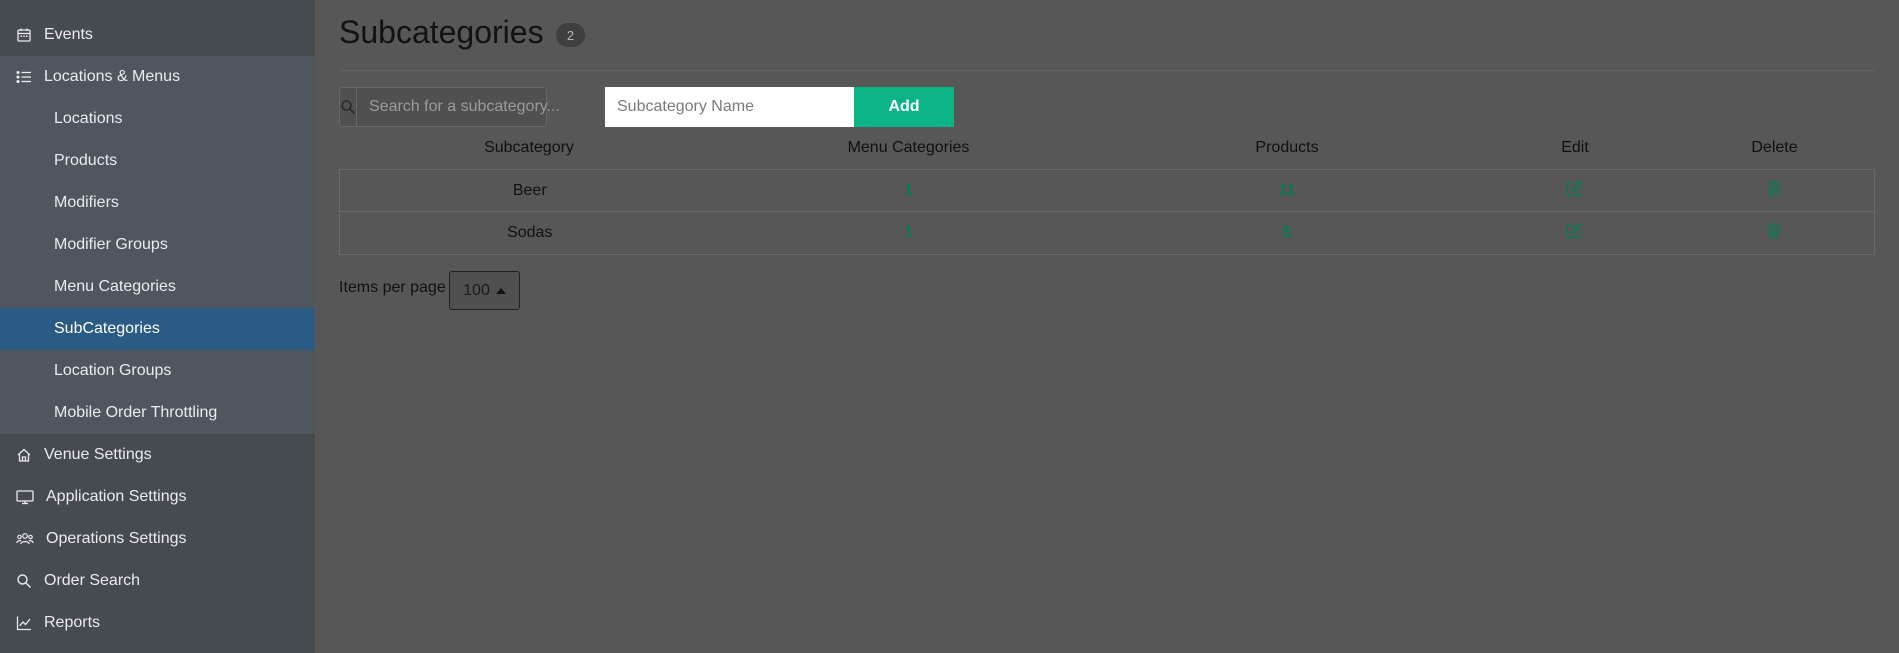 The image size is (1899, 653). I want to click on column-header-delete: Delete, so click(1774, 147).